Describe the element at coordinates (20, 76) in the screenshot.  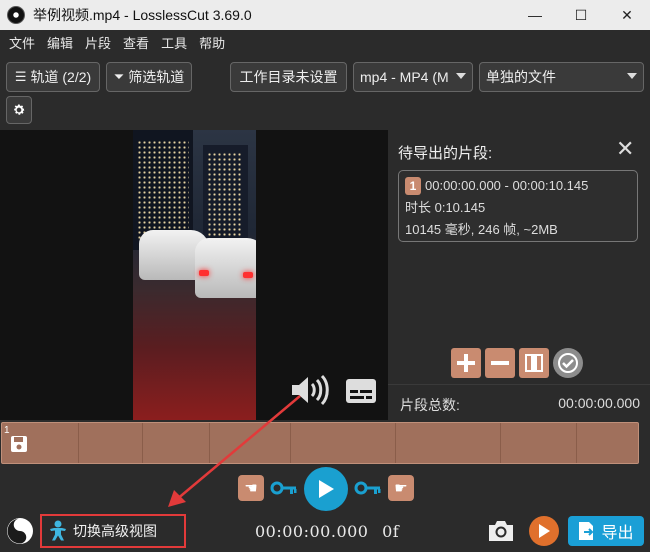
I see `tracks-icon: ☰` at that location.